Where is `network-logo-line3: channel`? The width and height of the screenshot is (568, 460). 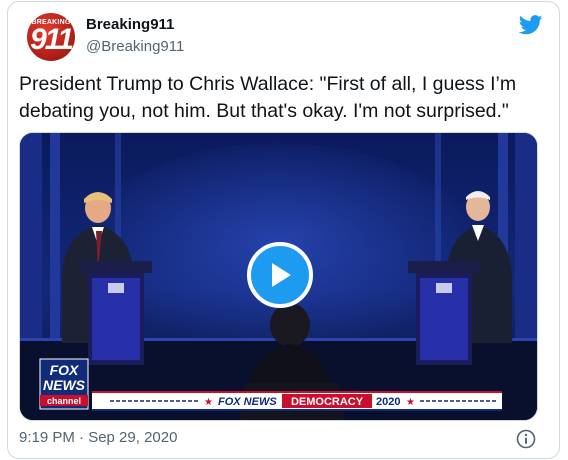
network-logo-line3: channel is located at coordinates (64, 401).